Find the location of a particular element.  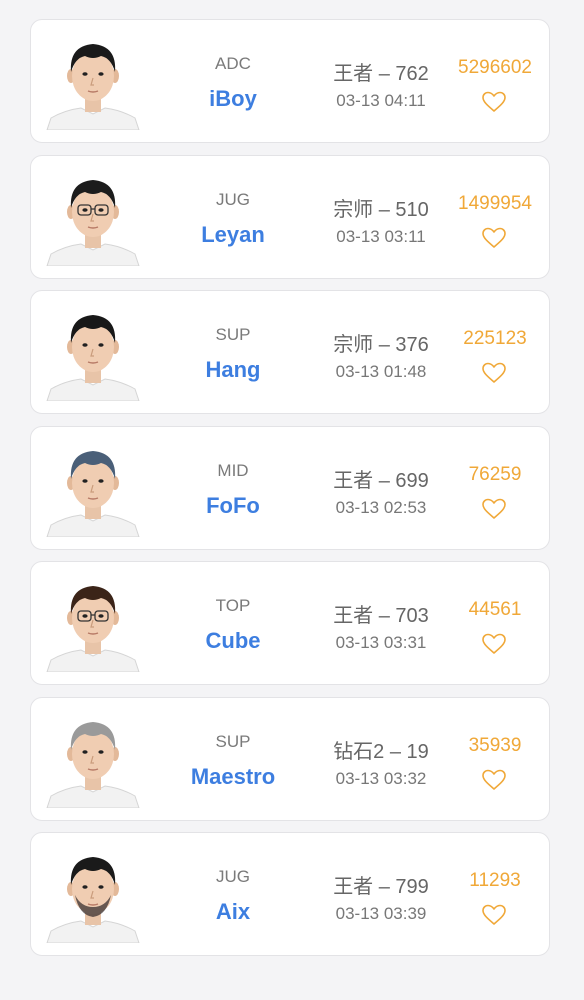

player-card: JUG Aix 王者 – 799 03-13 03:39 11293 is located at coordinates (290, 894).